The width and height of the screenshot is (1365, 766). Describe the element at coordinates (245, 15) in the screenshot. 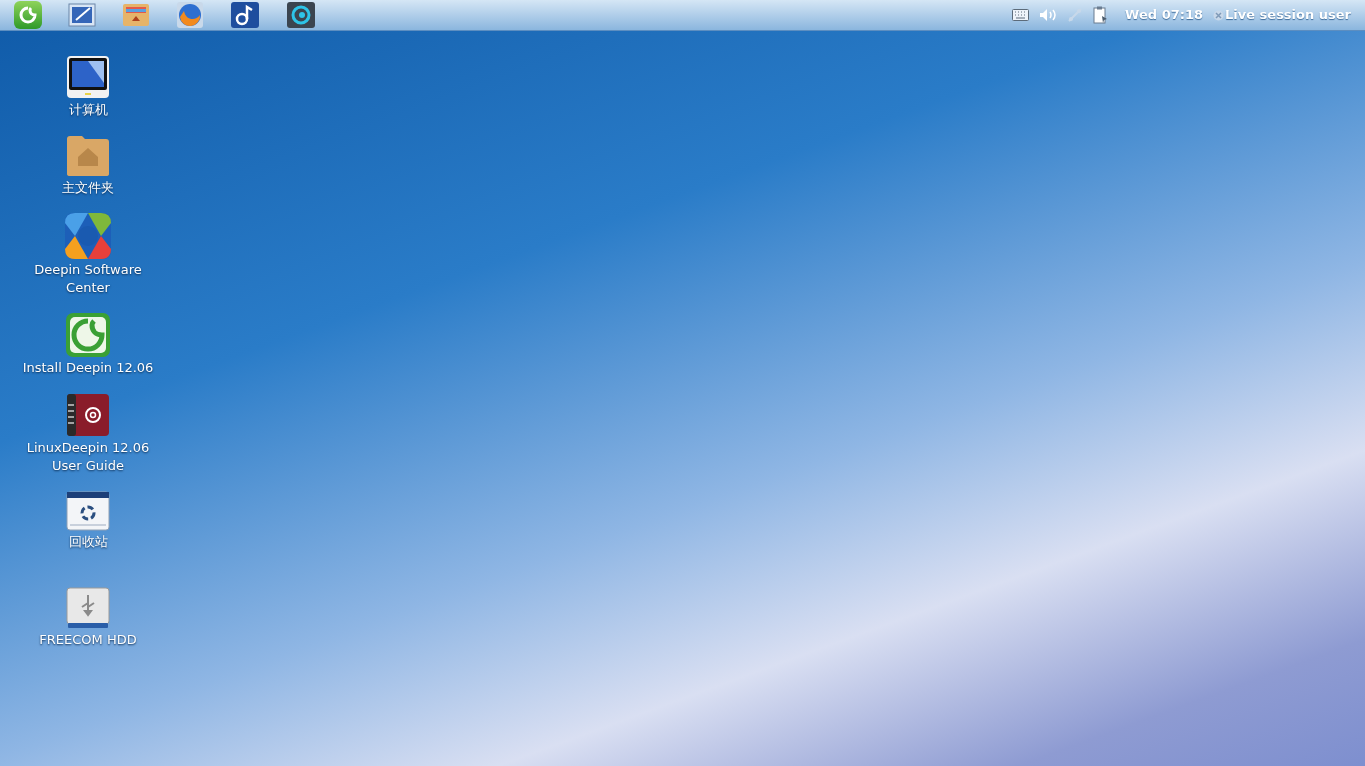

I see `music-player-icon` at that location.